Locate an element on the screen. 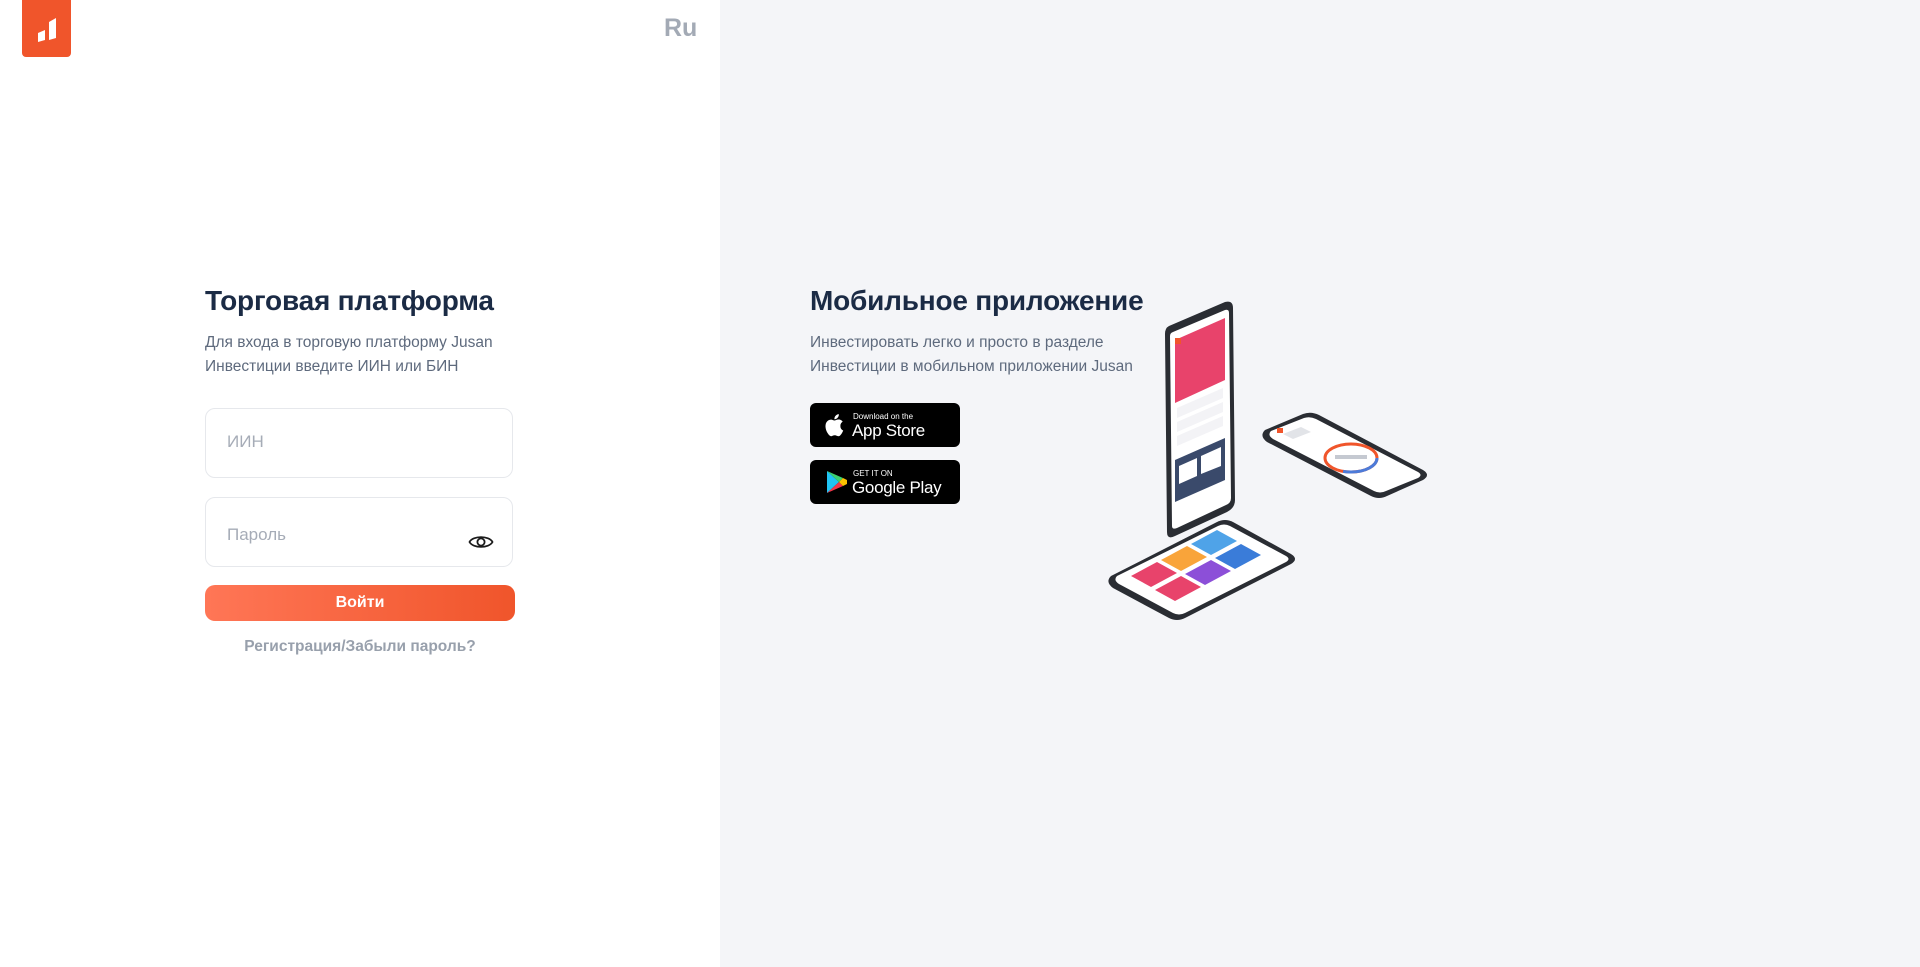  app-store-small-text: Download on the is located at coordinates (883, 416).